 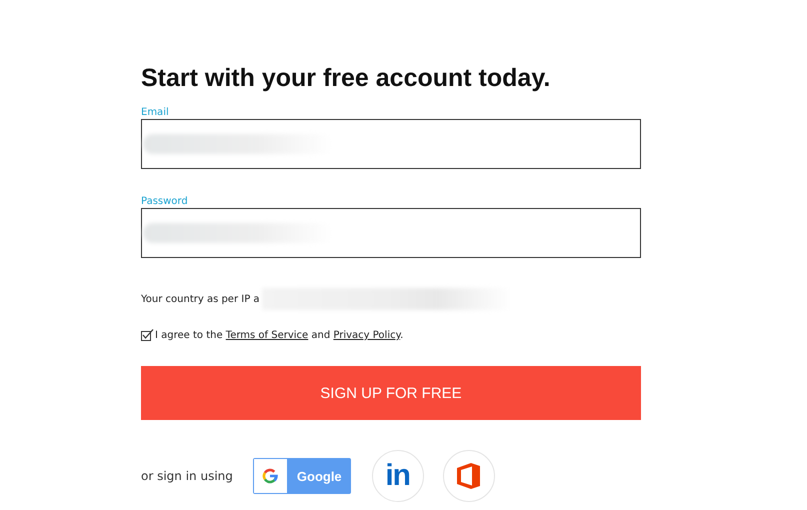 What do you see at coordinates (164, 201) in the screenshot?
I see `field-label: Password` at bounding box center [164, 201].